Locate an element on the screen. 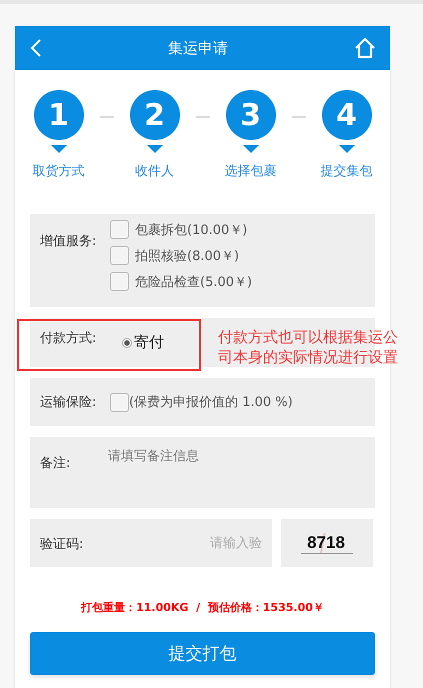 This screenshot has width=423, height=688. option-label: 寄付 is located at coordinates (149, 342).